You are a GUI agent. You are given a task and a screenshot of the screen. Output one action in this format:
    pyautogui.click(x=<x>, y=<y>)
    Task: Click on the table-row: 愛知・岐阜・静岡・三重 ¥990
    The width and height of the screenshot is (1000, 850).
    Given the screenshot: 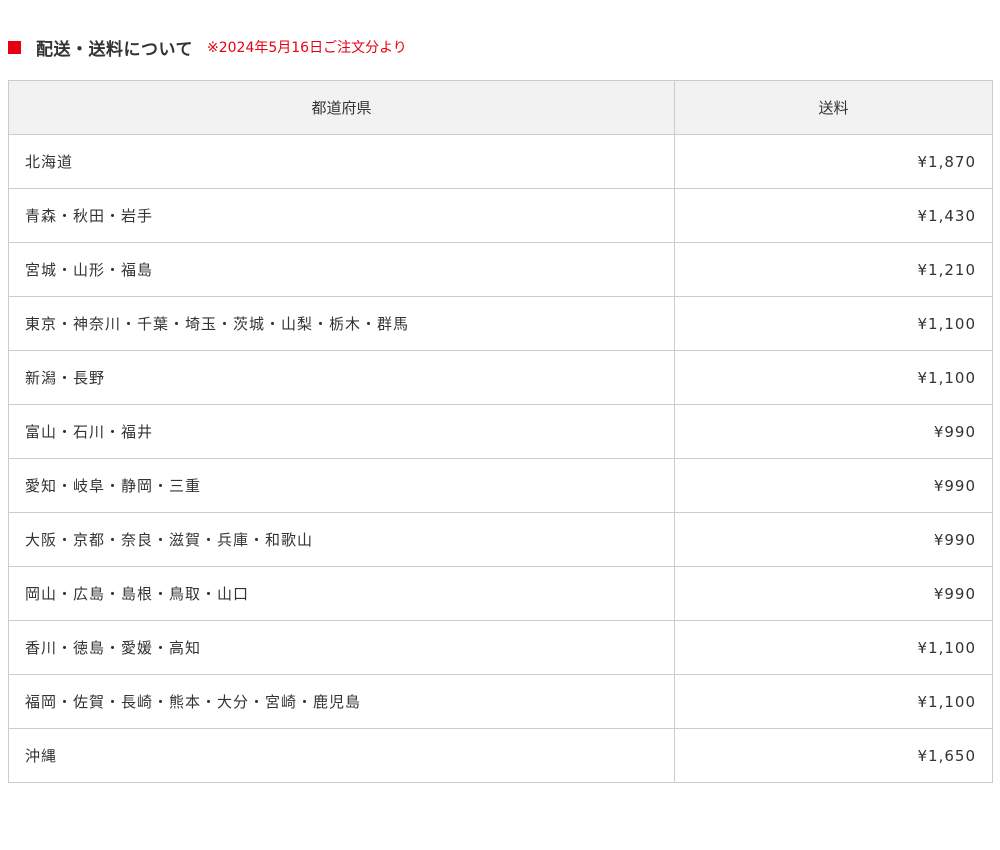 What is the action you would take?
    pyautogui.click(x=500, y=485)
    